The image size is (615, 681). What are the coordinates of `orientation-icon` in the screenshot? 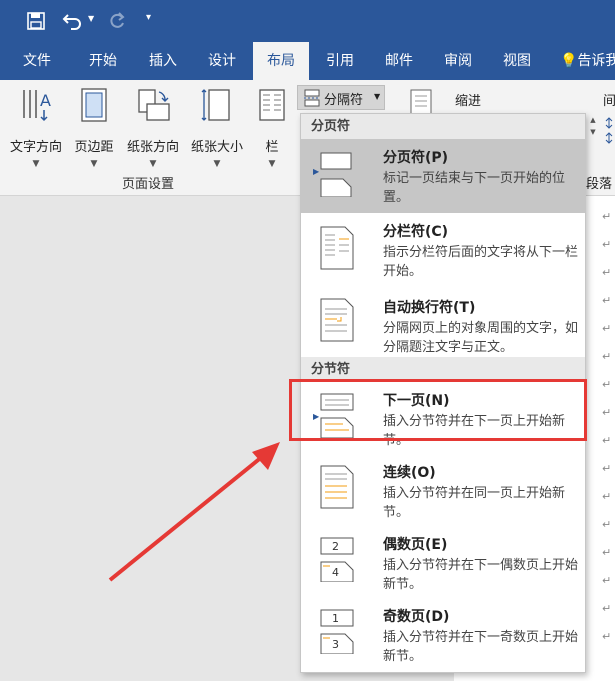 It's located at (154, 105).